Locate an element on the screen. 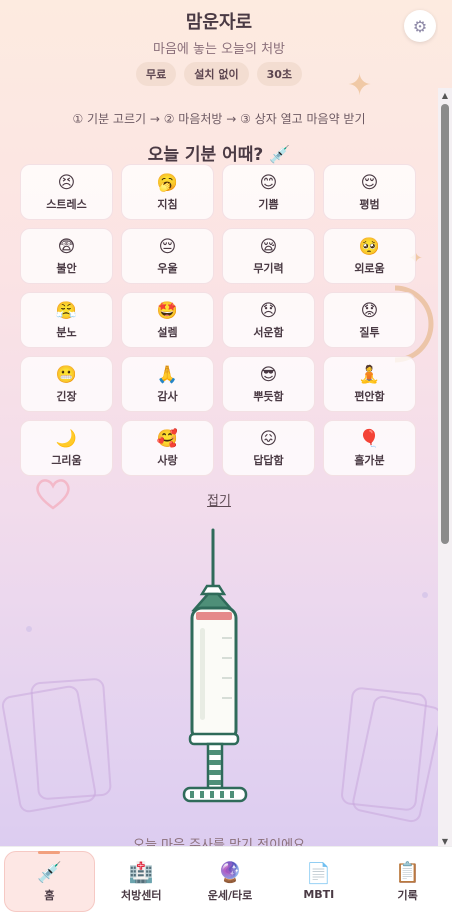  nav-records: 📋 기록 is located at coordinates (407, 881).